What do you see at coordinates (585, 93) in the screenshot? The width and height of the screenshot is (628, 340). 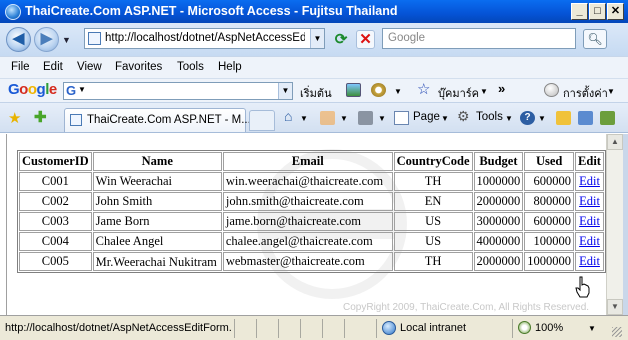 I see `settings-button: การตั้งค่า` at bounding box center [585, 93].